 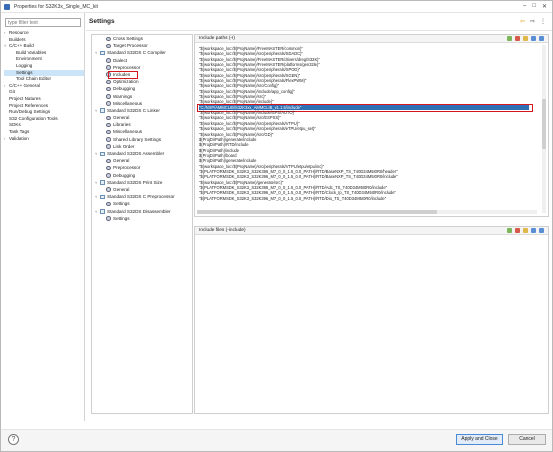 I want to click on nav-item: SDKs, so click(x=44, y=125).